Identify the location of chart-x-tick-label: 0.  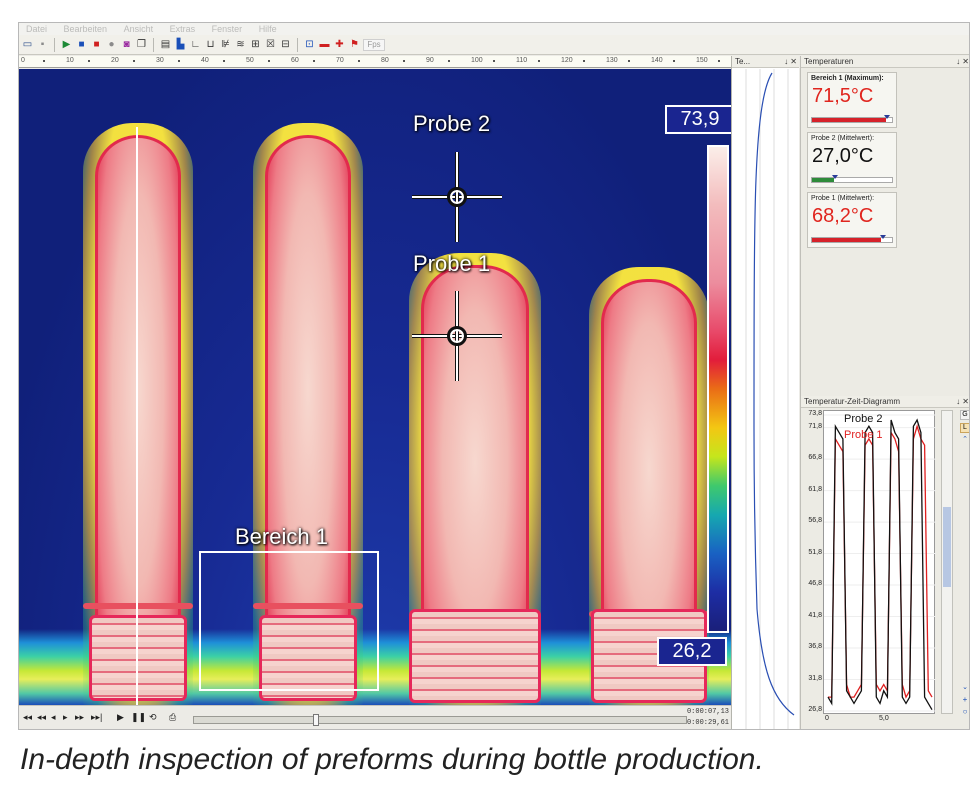
(827, 718).